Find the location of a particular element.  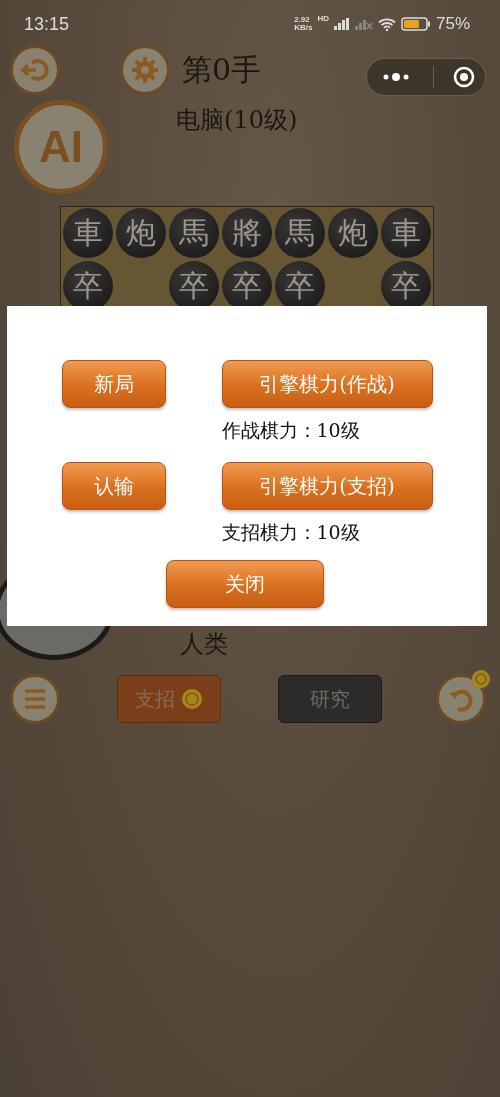

close-button: 关闭 is located at coordinates (244, 584).